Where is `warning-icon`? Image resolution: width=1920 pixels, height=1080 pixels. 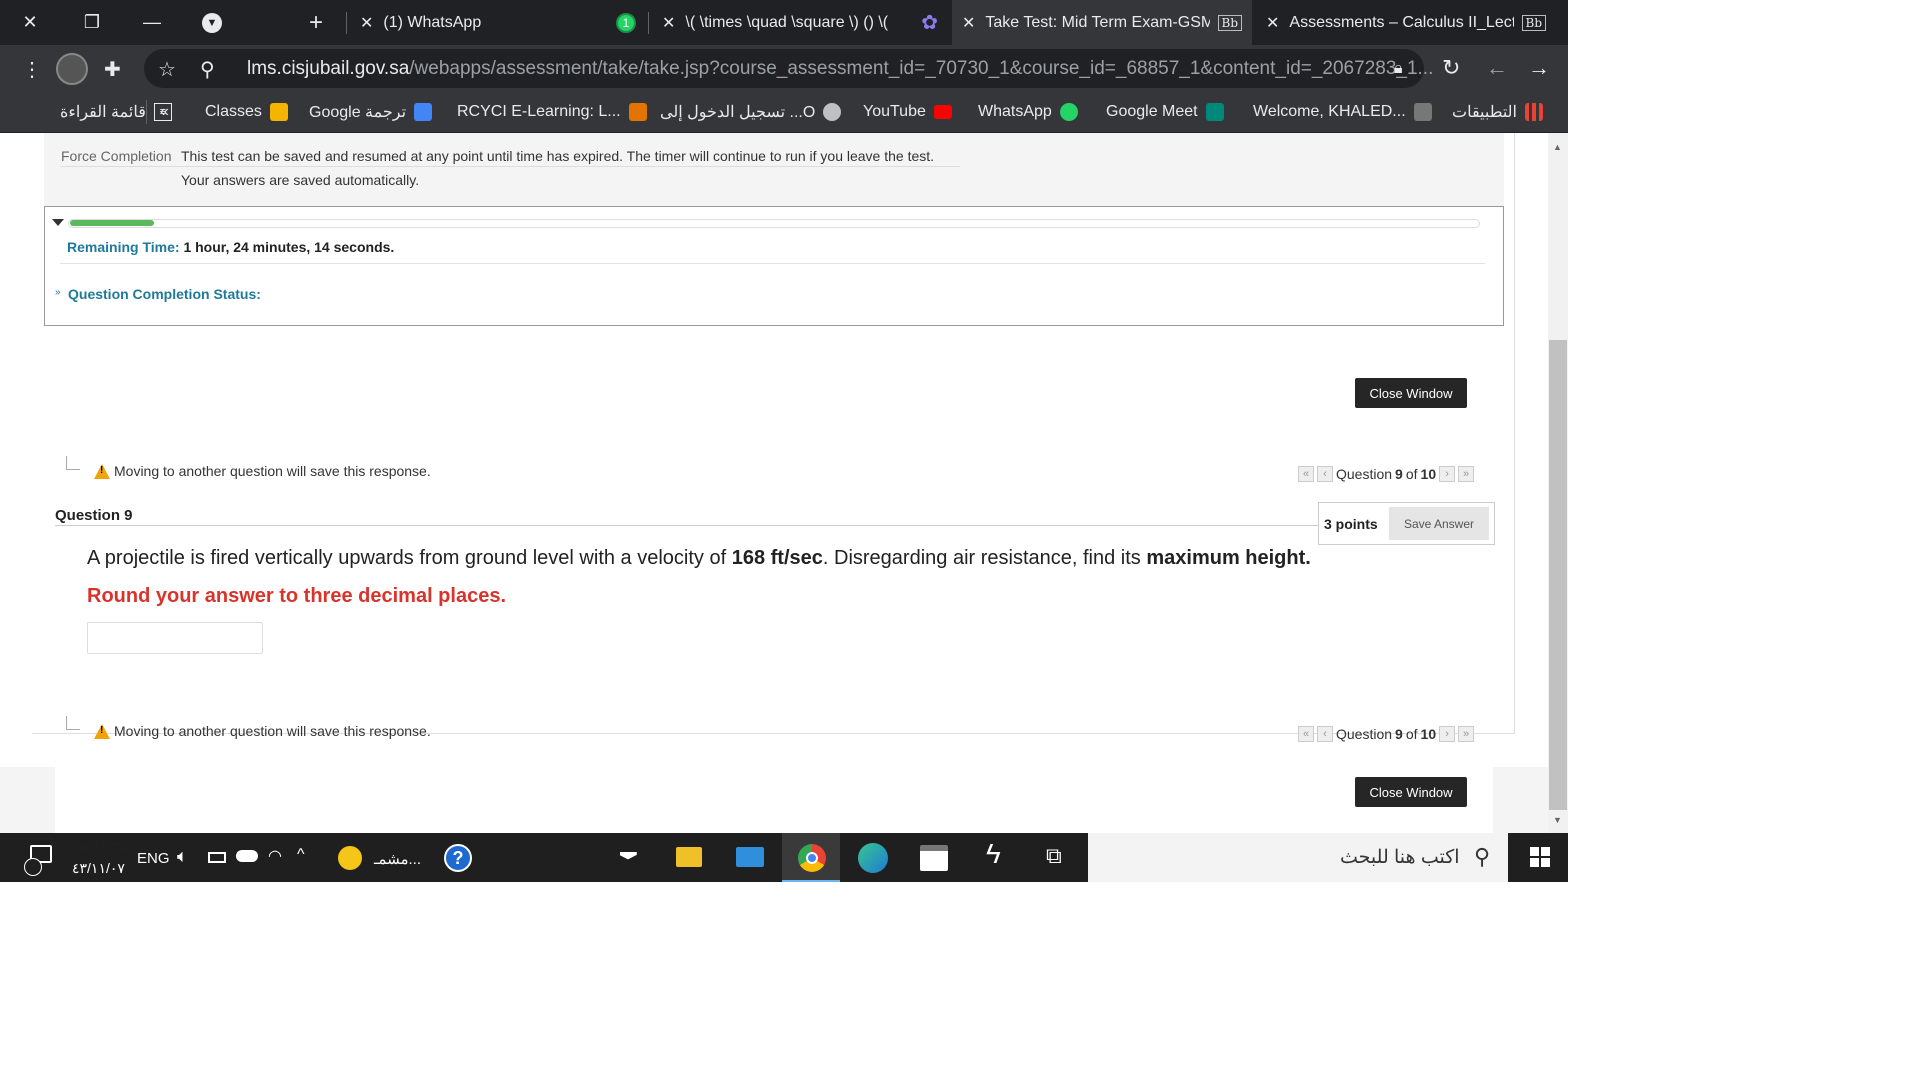
warning-icon is located at coordinates (102, 471).